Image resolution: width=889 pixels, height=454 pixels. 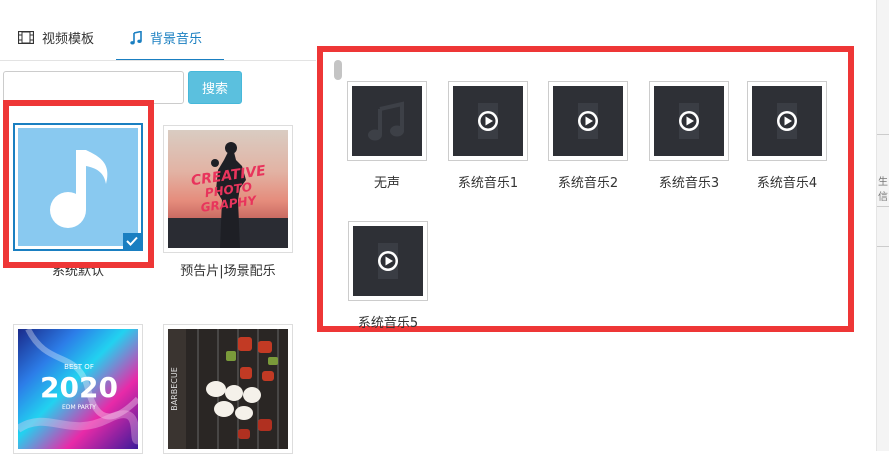 What do you see at coordinates (26, 37) in the screenshot?
I see `film-icon` at bounding box center [26, 37].